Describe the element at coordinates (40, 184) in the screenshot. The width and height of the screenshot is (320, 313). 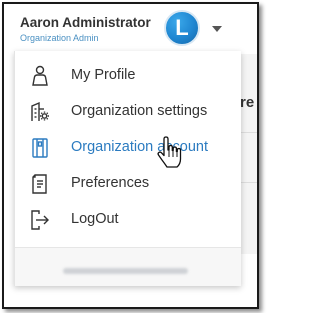
I see `document-list-icon` at that location.